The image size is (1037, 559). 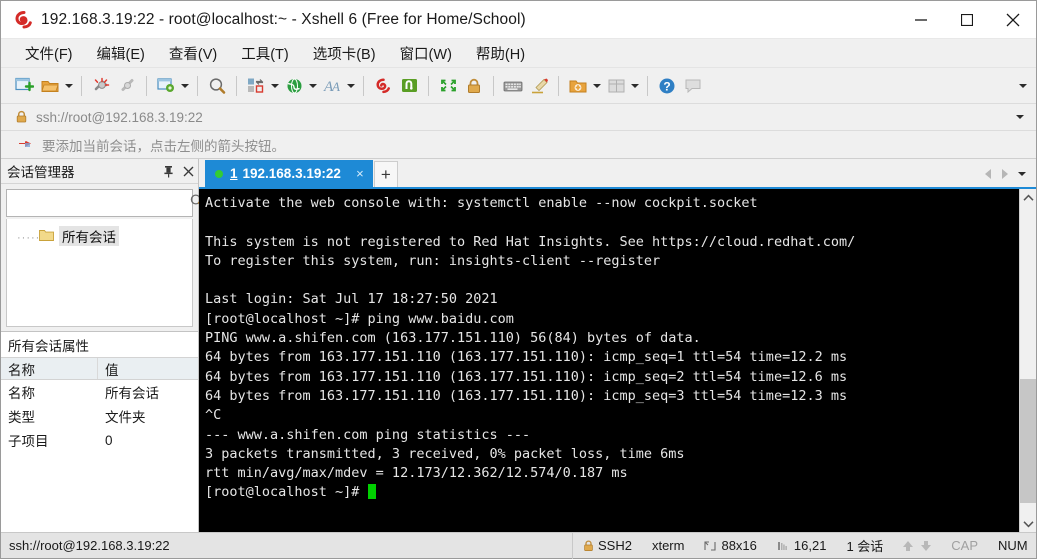 I want to click on resize-icon, so click(x=710, y=546).